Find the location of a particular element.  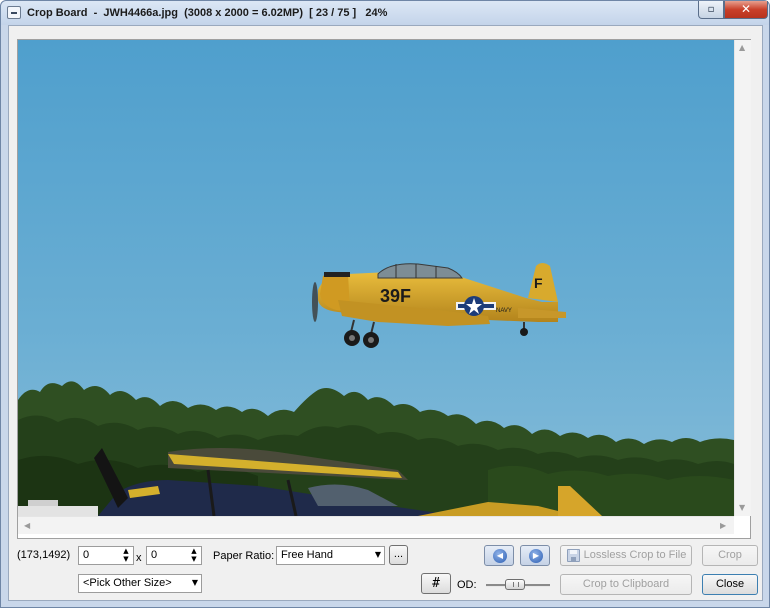

previous-image-button: ◀ is located at coordinates (499, 555).